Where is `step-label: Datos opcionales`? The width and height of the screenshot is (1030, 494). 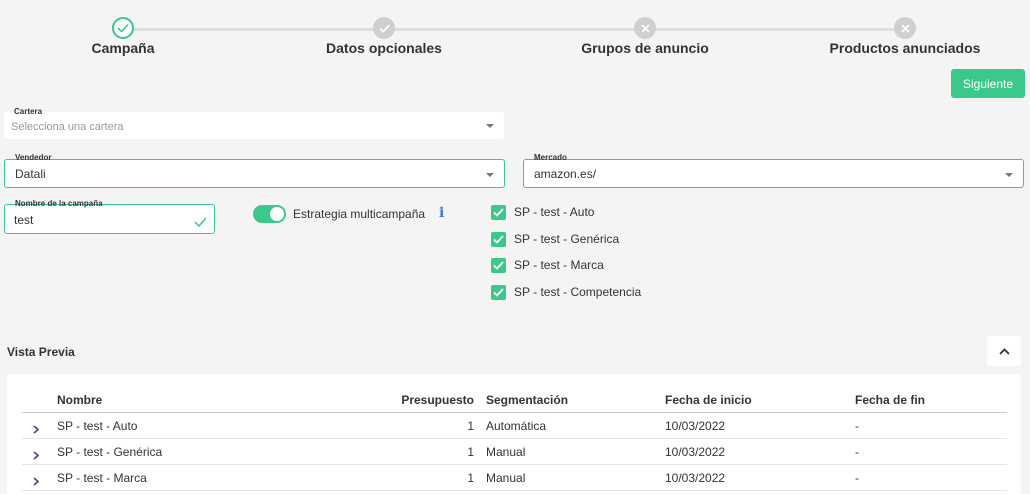
step-label: Datos opcionales is located at coordinates (384, 48).